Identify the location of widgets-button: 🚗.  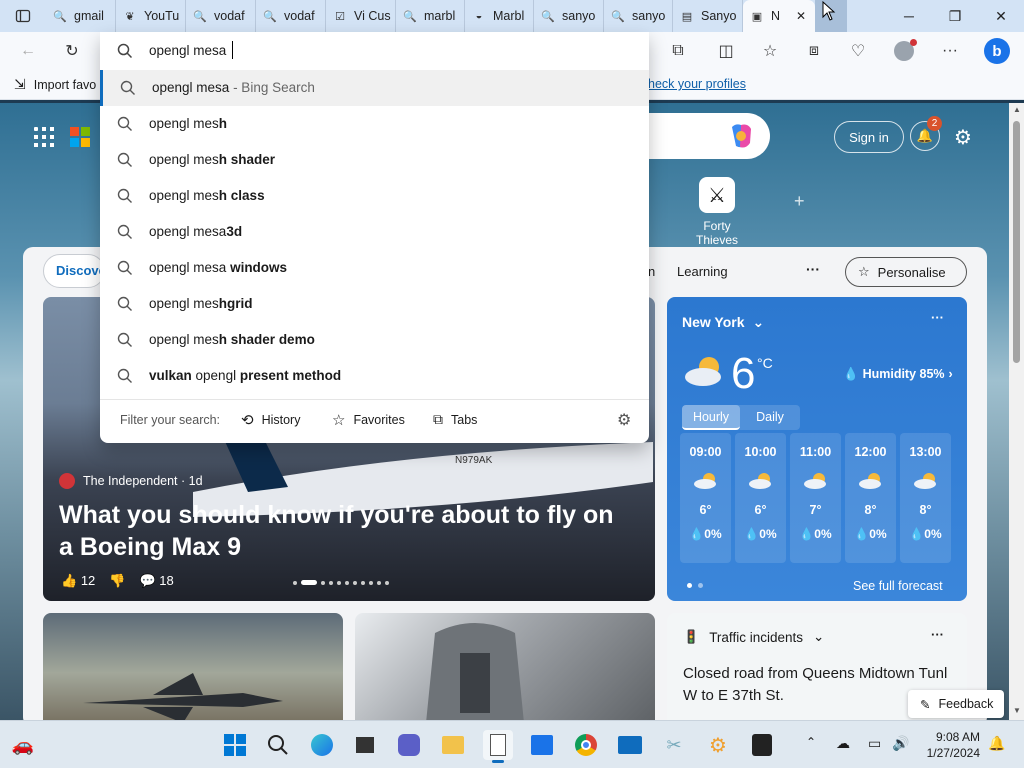
(23, 745).